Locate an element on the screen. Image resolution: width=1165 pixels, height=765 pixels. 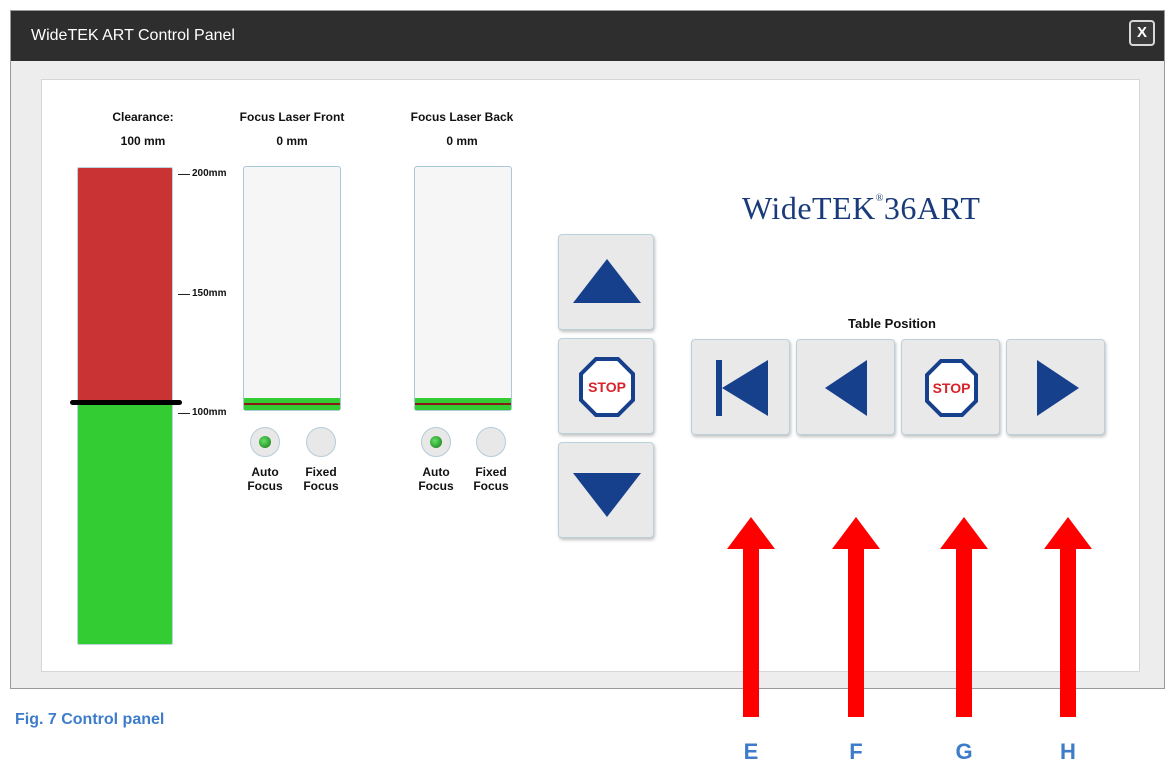
triangle-left-icon is located at coordinates (846, 388).